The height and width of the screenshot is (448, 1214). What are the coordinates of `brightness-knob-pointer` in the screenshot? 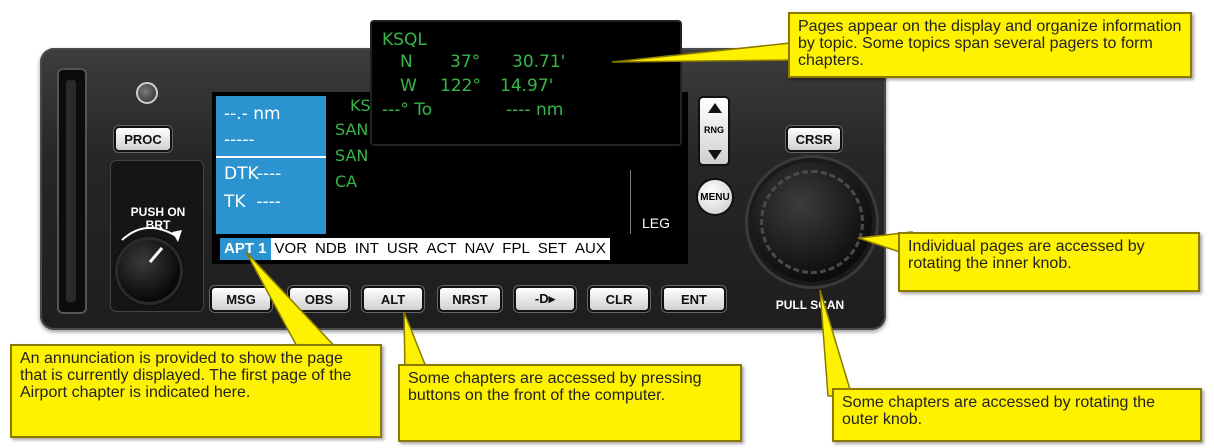 It's located at (156, 255).